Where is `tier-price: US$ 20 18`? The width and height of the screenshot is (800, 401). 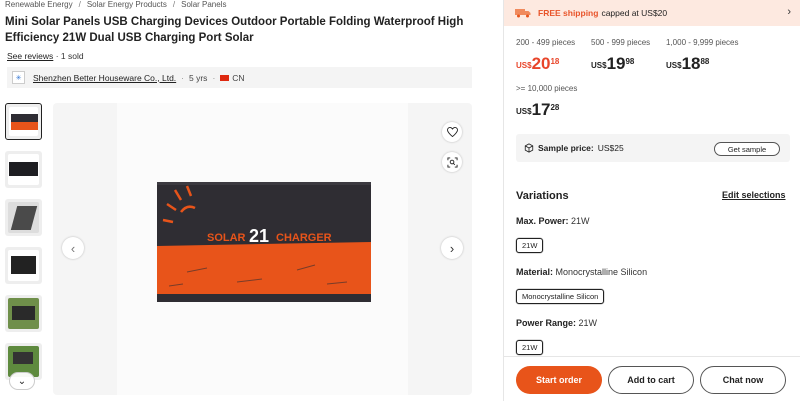
tier-price: US$ 20 18 is located at coordinates (537, 64).